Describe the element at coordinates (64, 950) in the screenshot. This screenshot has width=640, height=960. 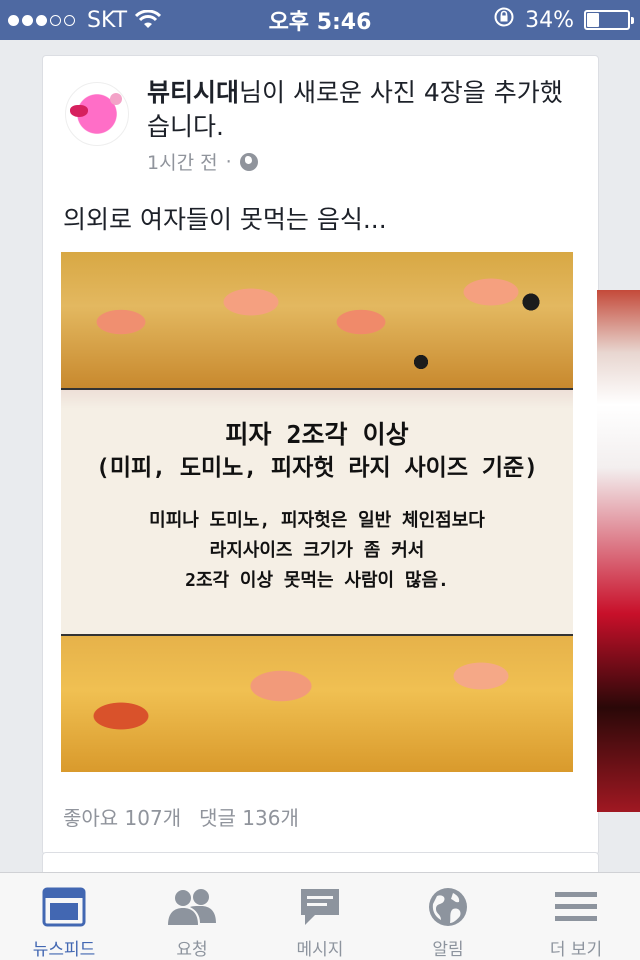
I see `tab-label: 뉴스피드` at that location.